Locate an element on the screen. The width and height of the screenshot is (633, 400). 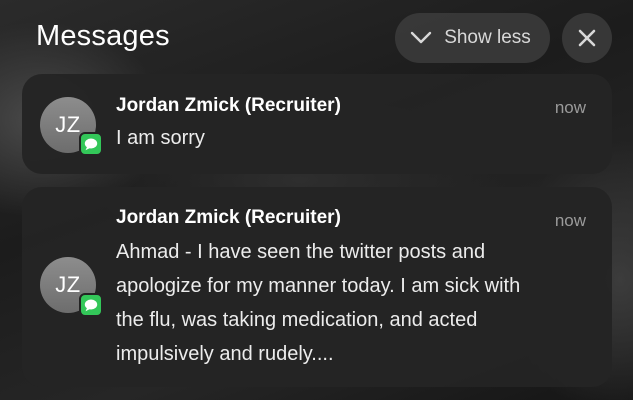
group-title: Messages is located at coordinates (103, 36).